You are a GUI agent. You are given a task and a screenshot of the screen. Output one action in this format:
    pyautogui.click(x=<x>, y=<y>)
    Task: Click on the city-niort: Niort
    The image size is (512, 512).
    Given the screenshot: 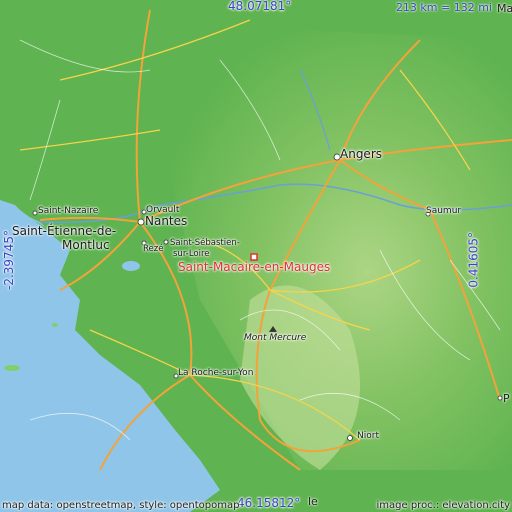 What is the action you would take?
    pyautogui.click(x=368, y=436)
    